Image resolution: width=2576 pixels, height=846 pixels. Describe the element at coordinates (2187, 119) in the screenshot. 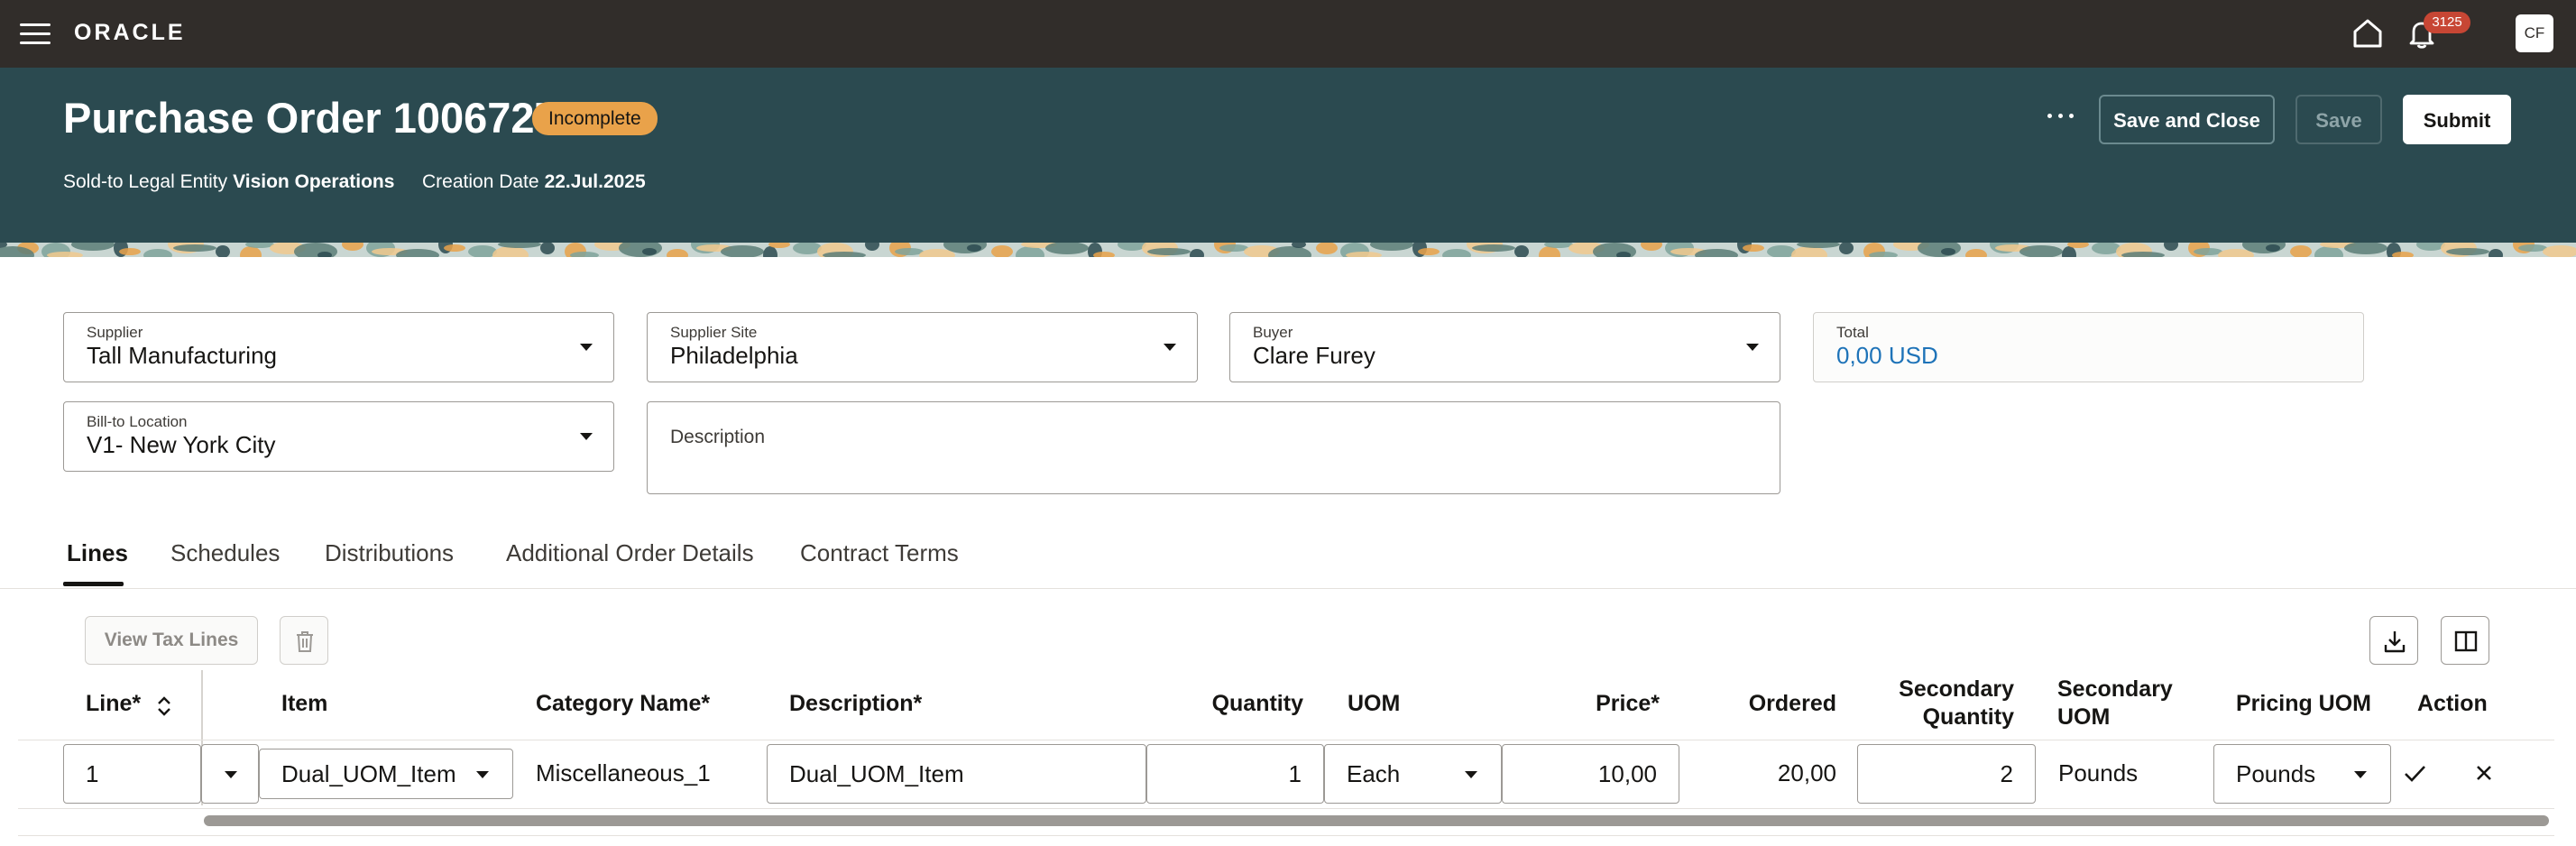

I see `save-and-close-button: Save and Close` at that location.